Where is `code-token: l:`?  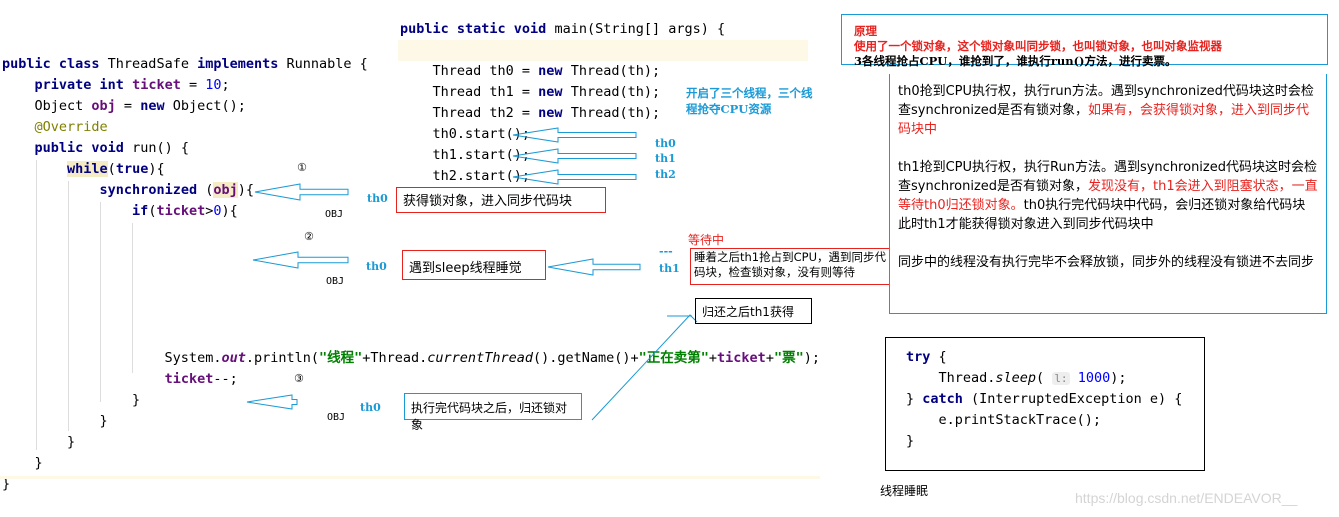
code-token: l: is located at coordinates (1061, 378).